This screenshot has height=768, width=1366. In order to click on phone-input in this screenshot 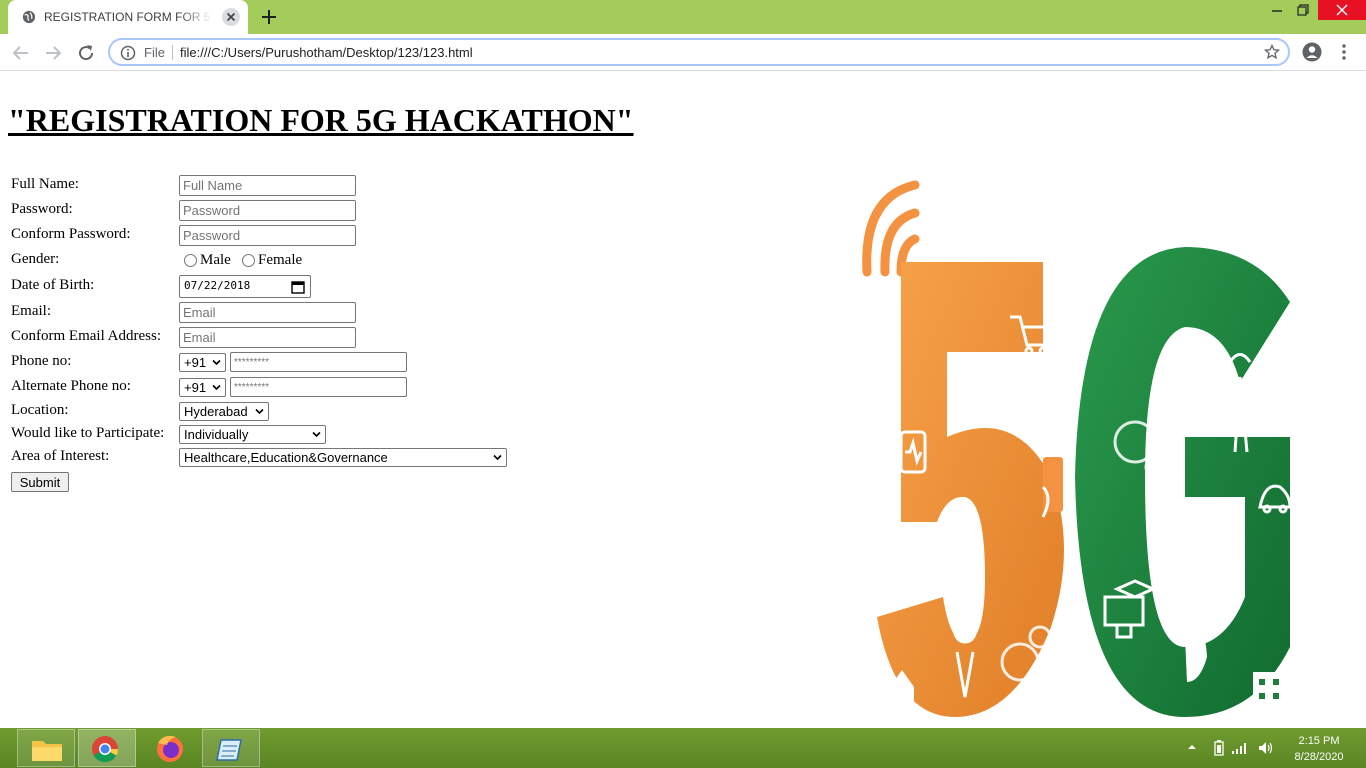, I will do `click(318, 362)`.